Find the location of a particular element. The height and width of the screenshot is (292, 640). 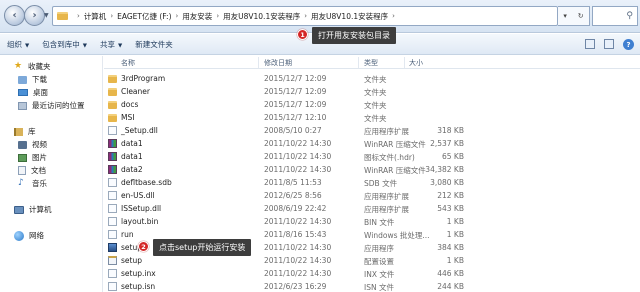

nav-item-videos: 视频 is located at coordinates (32, 144).